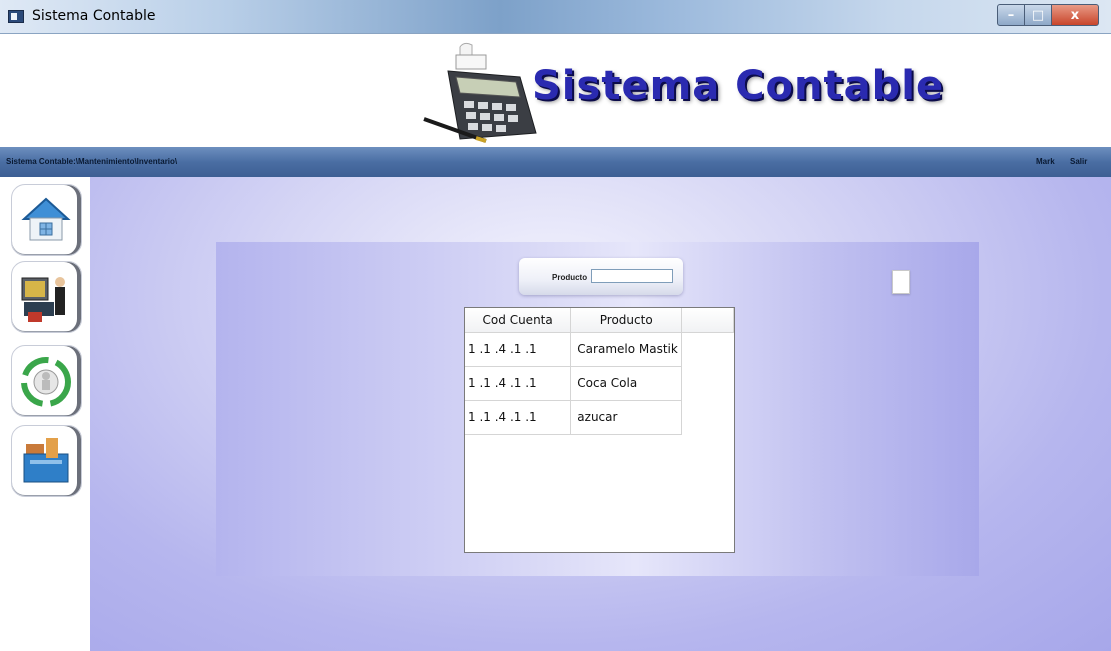  I want to click on window-titlebar: Sistema Contable – □ x, so click(555, 17).